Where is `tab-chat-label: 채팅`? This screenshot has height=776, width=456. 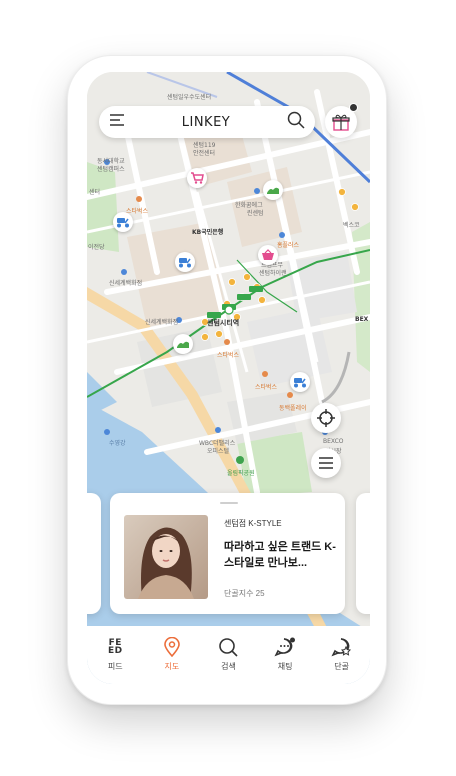 tab-chat-label: 채팅 is located at coordinates (285, 666).